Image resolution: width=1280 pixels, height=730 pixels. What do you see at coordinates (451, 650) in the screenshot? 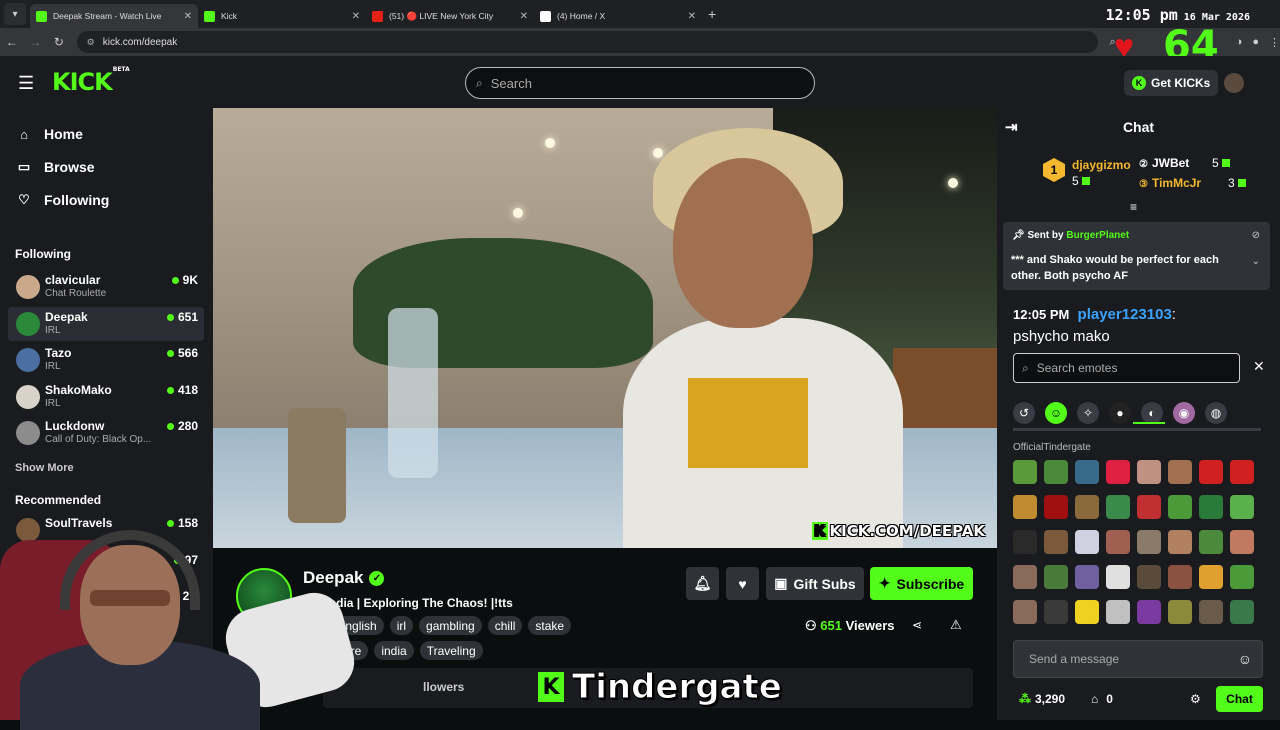
I see `stream-tag: Traveling` at bounding box center [451, 650].